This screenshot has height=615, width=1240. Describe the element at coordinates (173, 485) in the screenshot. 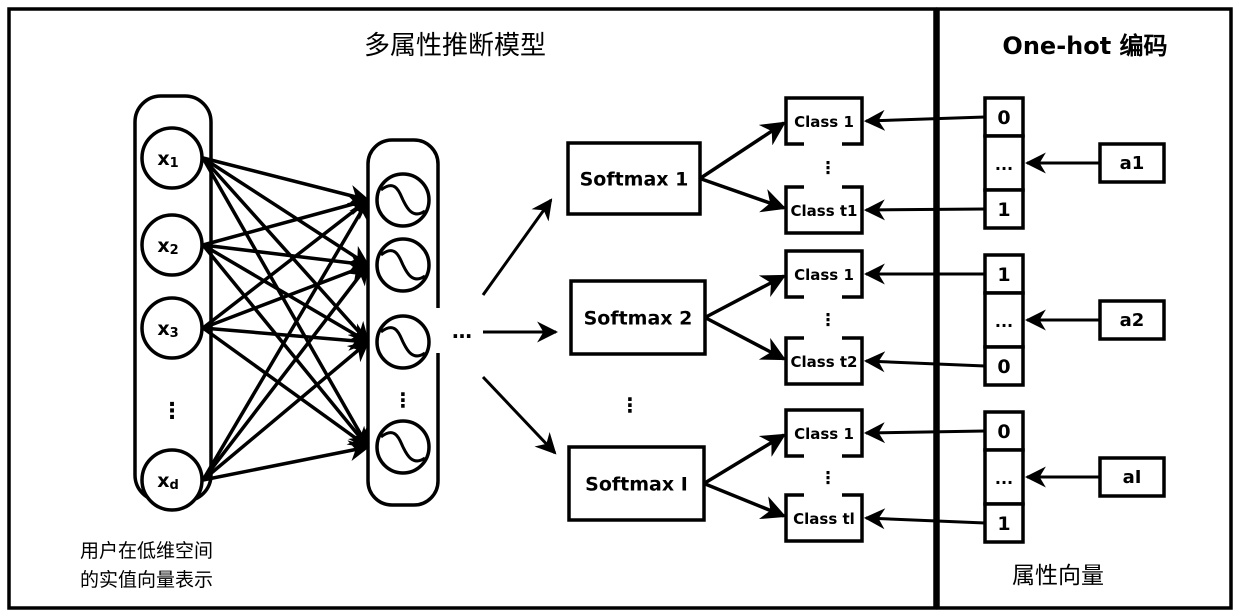

I see `input-node-subscript: d` at that location.